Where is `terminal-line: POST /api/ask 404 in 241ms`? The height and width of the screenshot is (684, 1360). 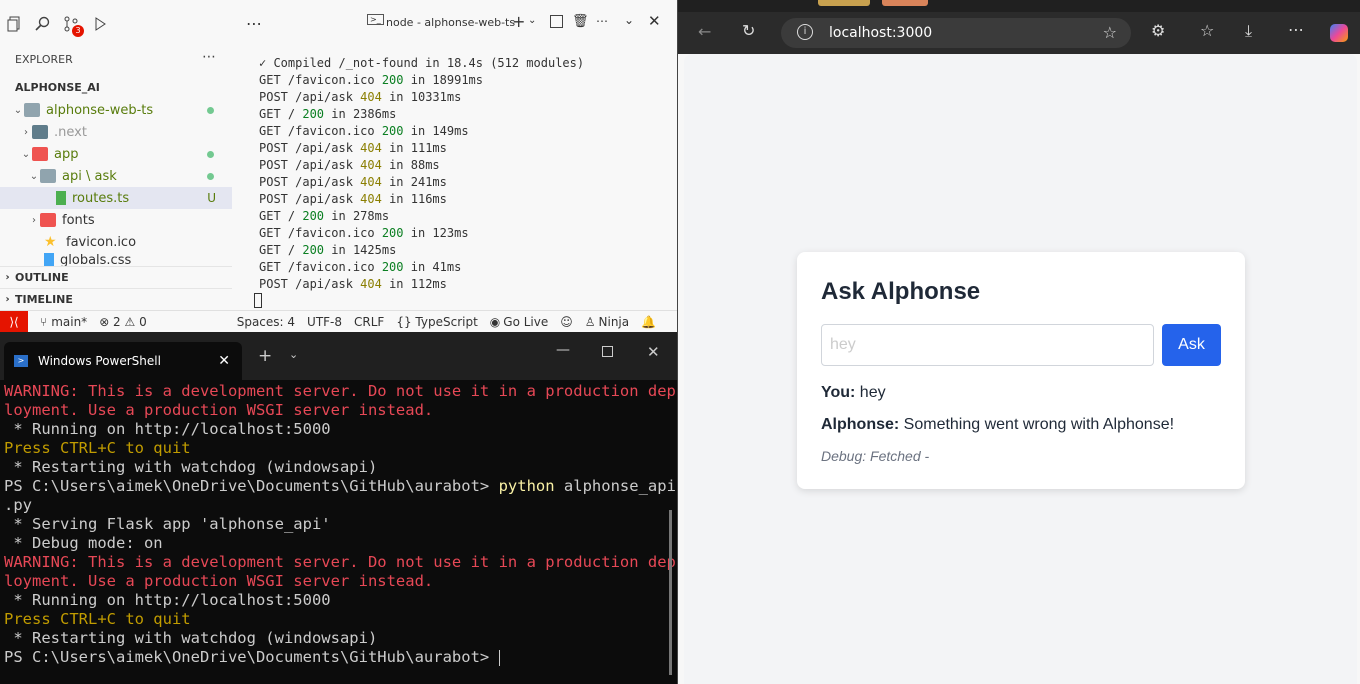
terminal-line: POST /api/ask 404 in 241ms is located at coordinates (353, 182).